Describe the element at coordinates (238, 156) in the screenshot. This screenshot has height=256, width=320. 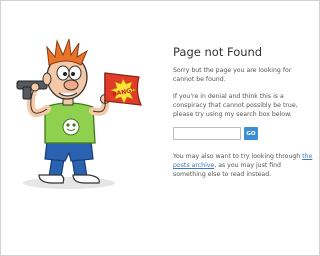
I see `archive-text-before: You may also want to try looking through` at that location.